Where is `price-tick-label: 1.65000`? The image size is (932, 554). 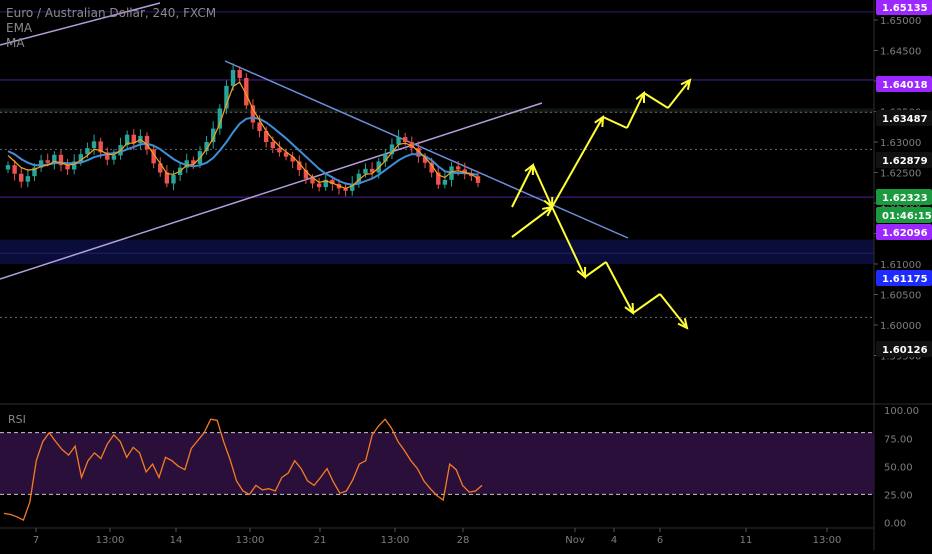 price-tick-label: 1.65000 is located at coordinates (900, 21).